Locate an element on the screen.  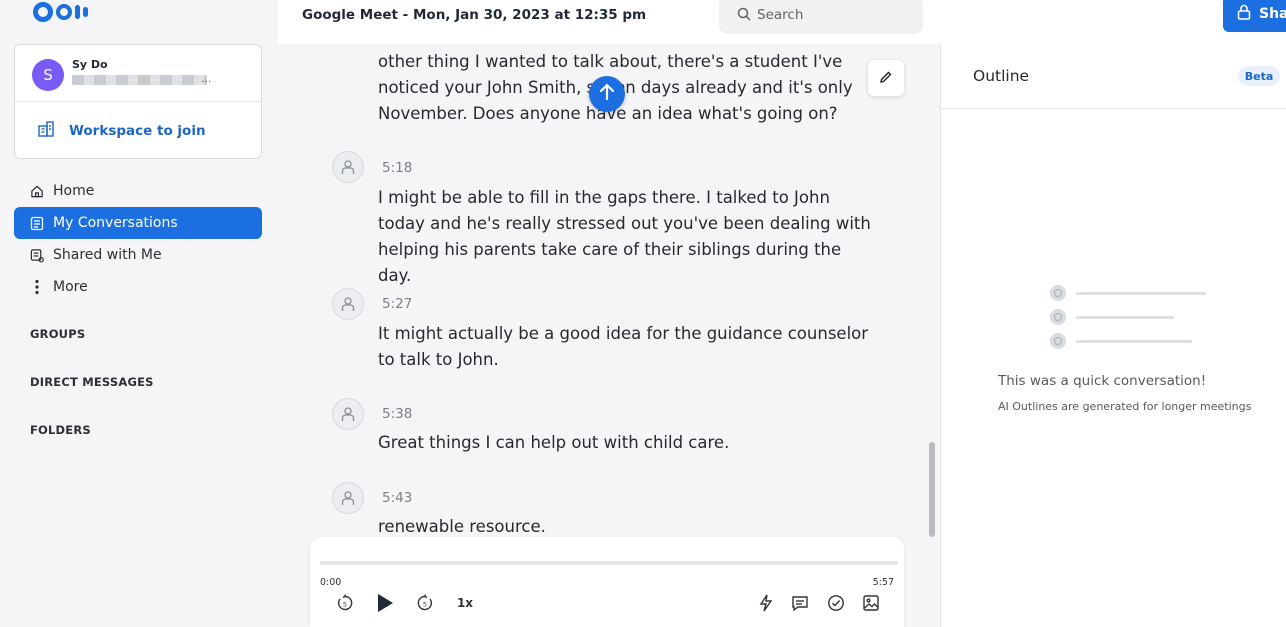
highlights-button is located at coordinates (766, 603).